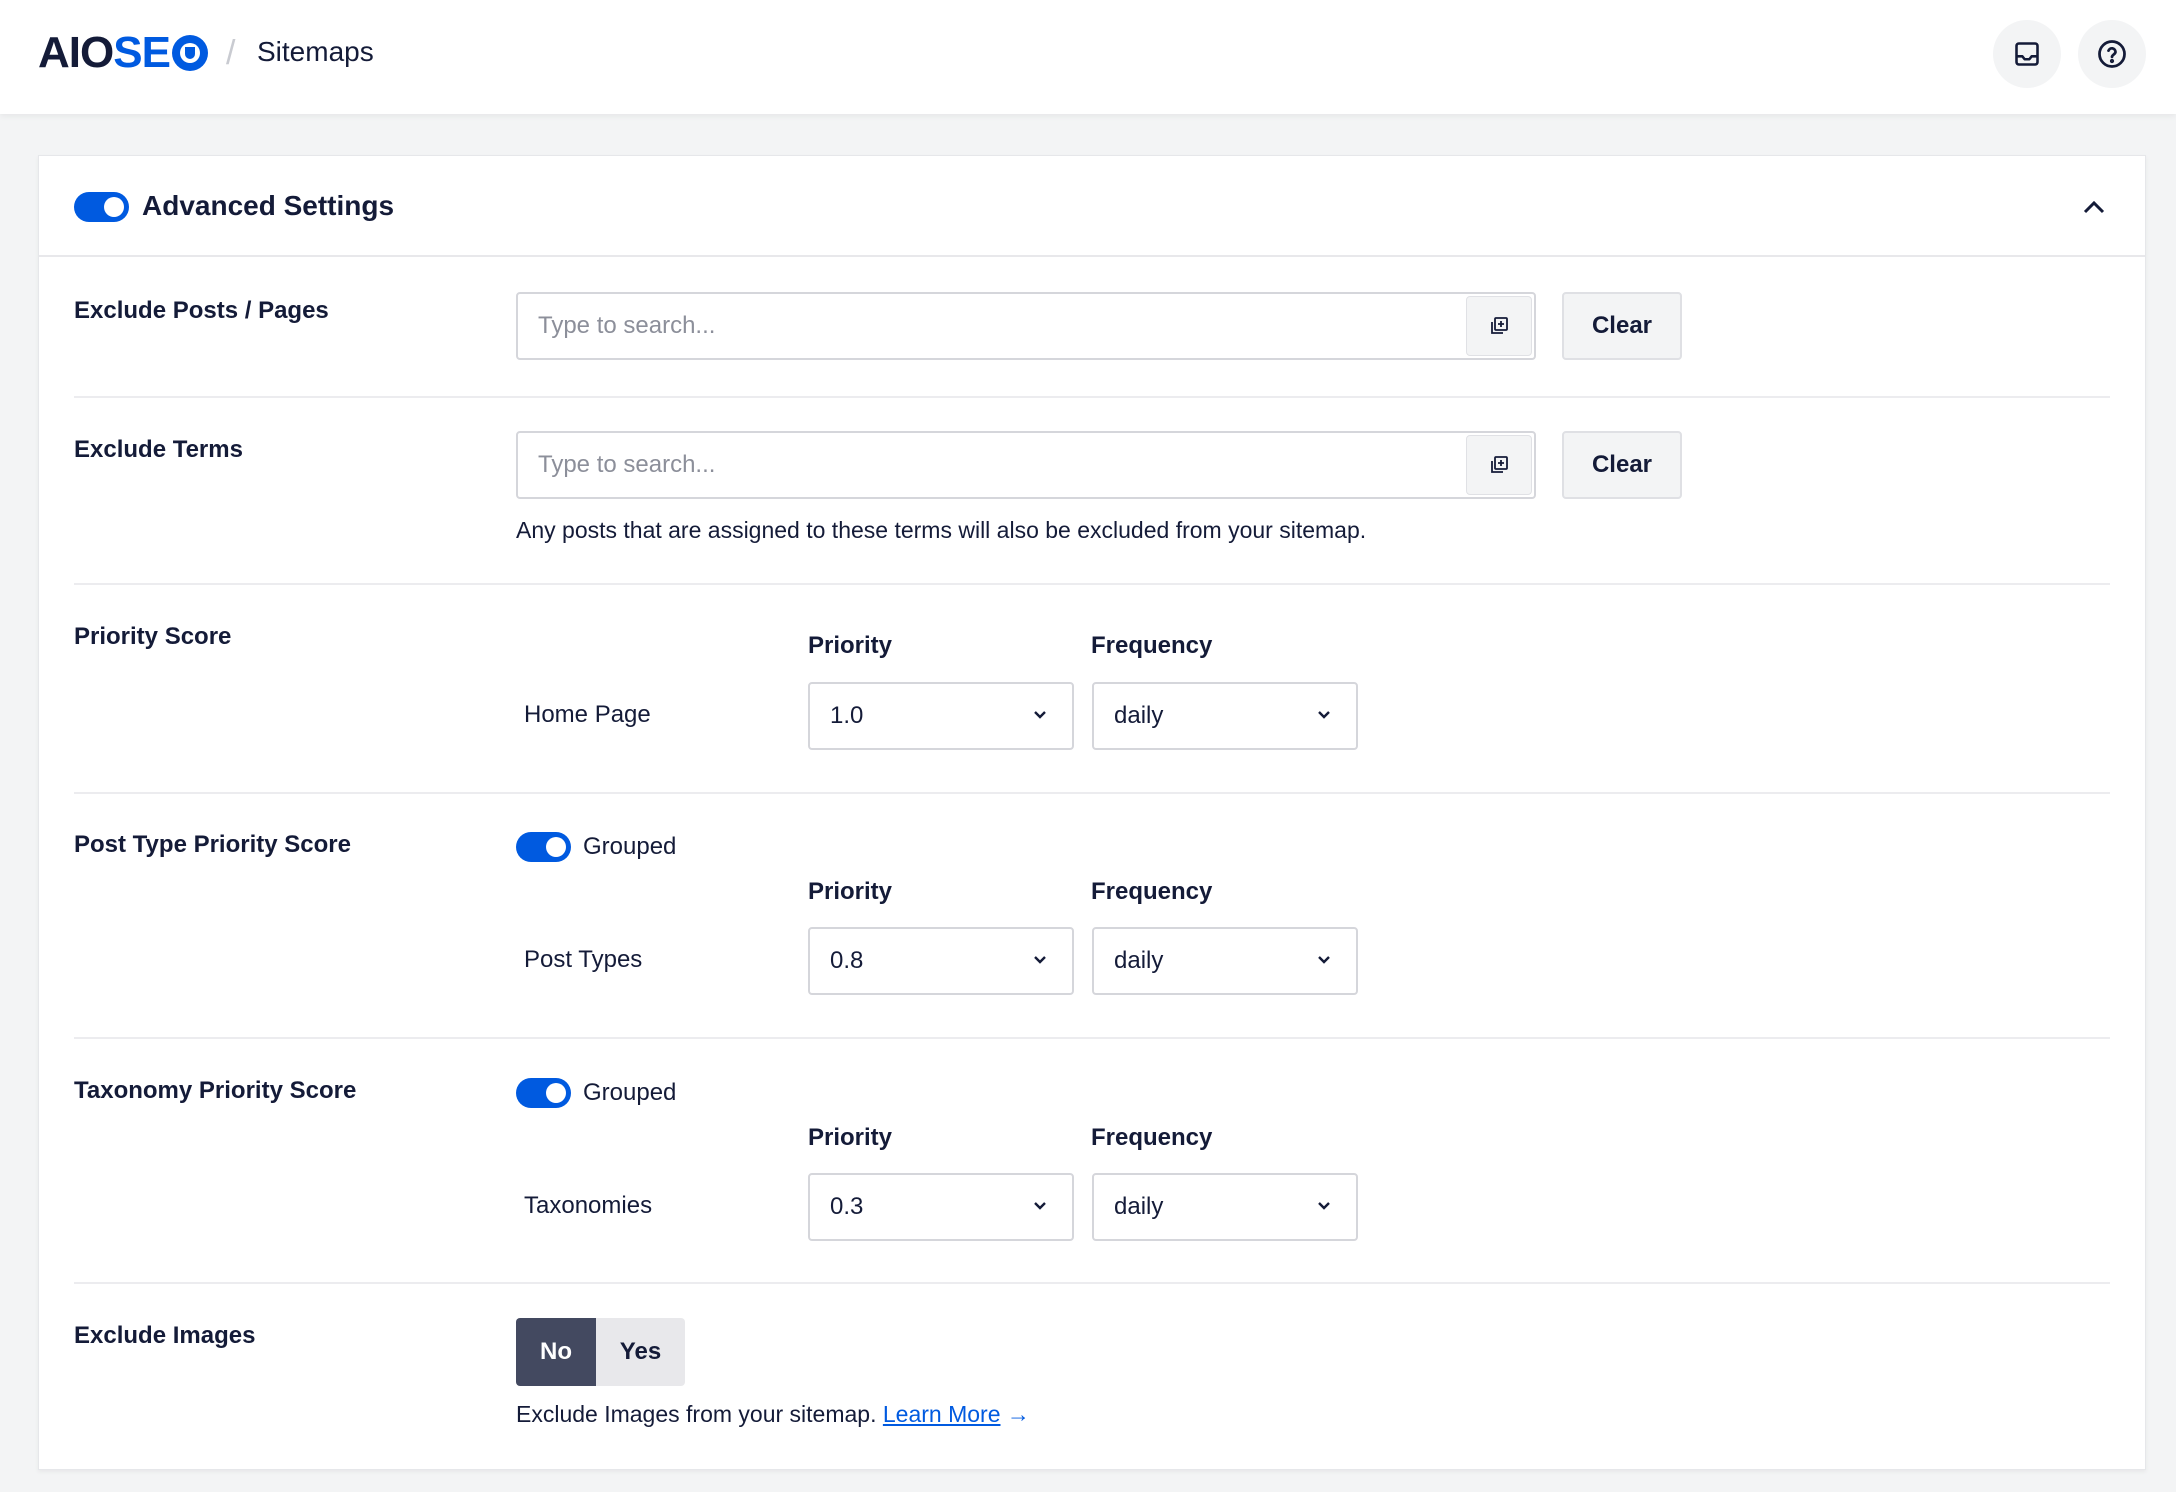  What do you see at coordinates (1092, 206) in the screenshot?
I see `card-header: Advanced Settings` at bounding box center [1092, 206].